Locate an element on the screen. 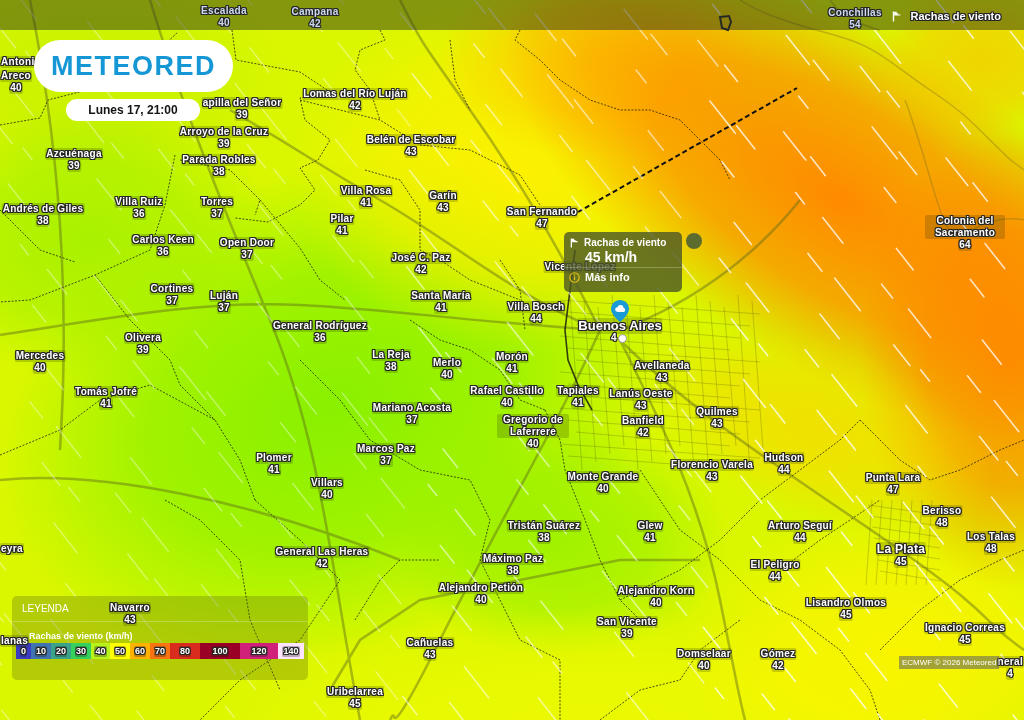 This screenshot has height=720, width=1024. place-name: Merlo is located at coordinates (447, 363).